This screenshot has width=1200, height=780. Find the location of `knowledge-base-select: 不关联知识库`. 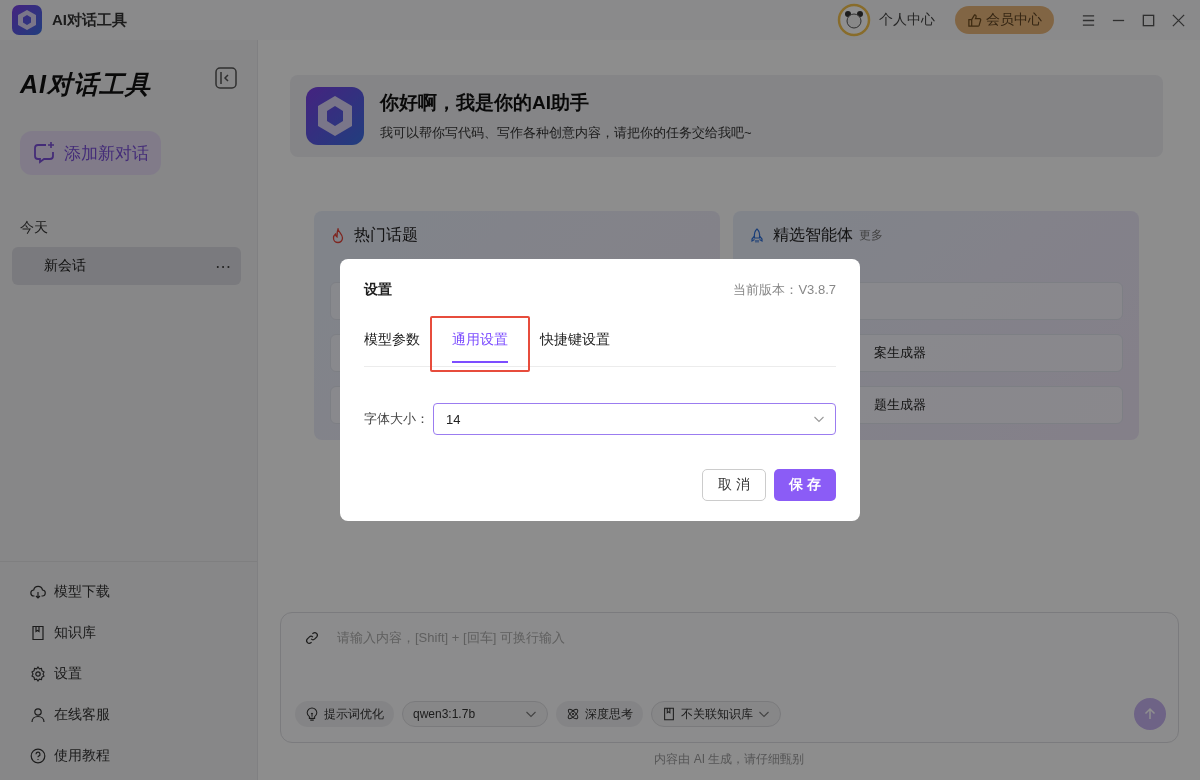

knowledge-base-select: 不关联知识库 is located at coordinates (716, 714).